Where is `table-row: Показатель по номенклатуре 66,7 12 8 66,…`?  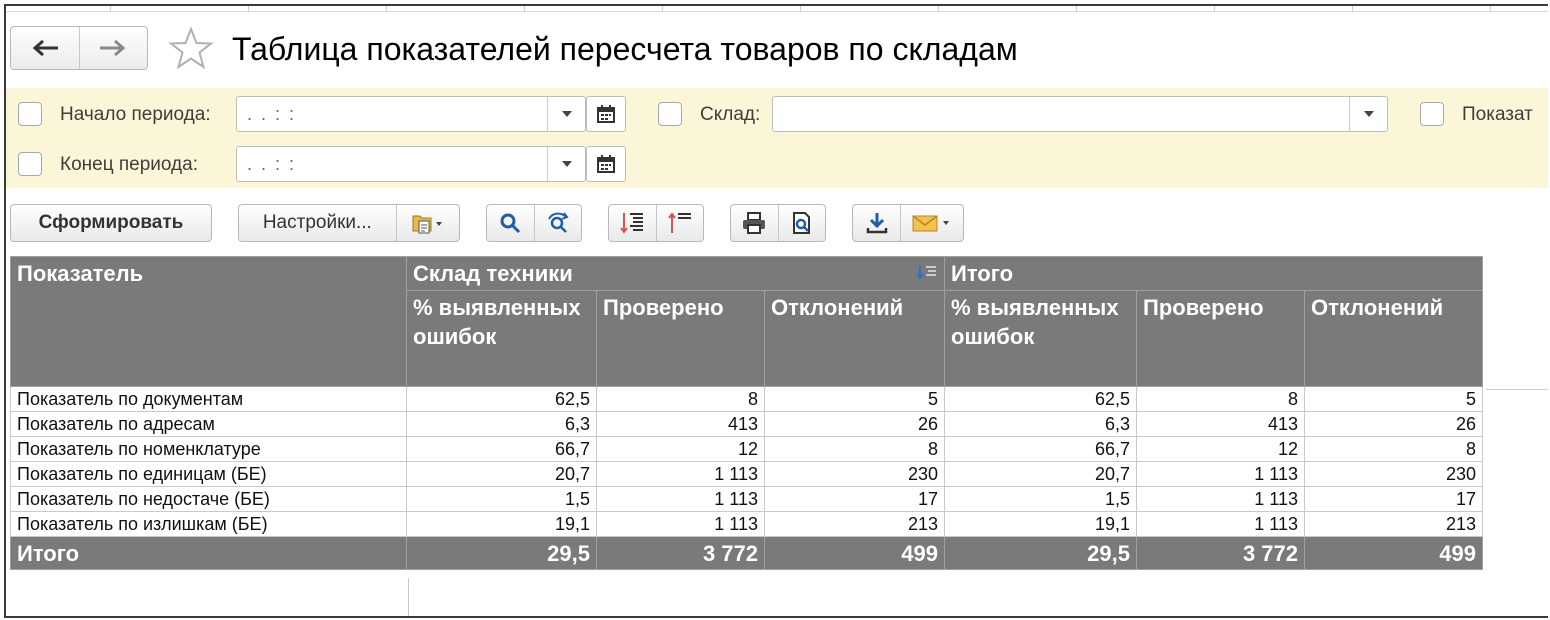 table-row: Показатель по номенклатуре 66,7 12 8 66,… is located at coordinates (746, 449).